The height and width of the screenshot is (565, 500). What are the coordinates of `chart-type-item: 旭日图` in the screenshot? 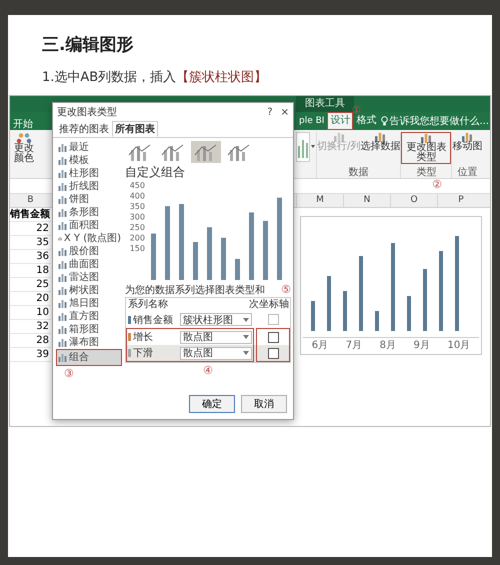 It's located at (89, 303).